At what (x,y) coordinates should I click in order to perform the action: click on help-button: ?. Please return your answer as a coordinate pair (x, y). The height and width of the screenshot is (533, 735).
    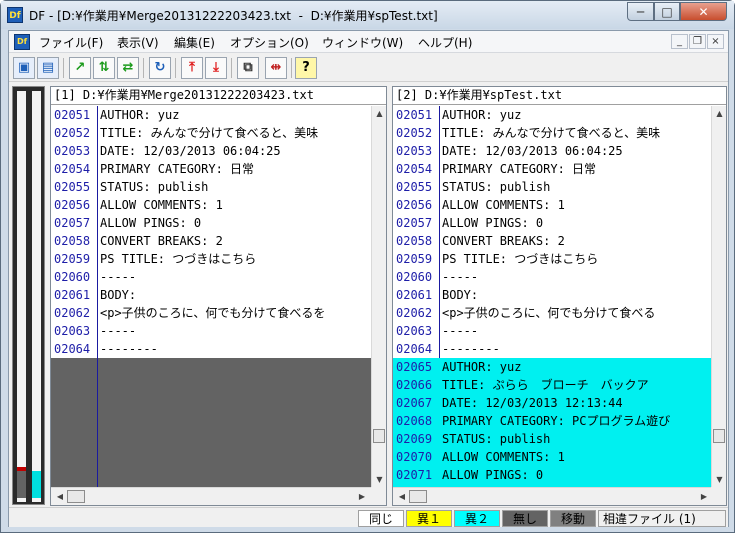
    Looking at the image, I should click on (306, 68).